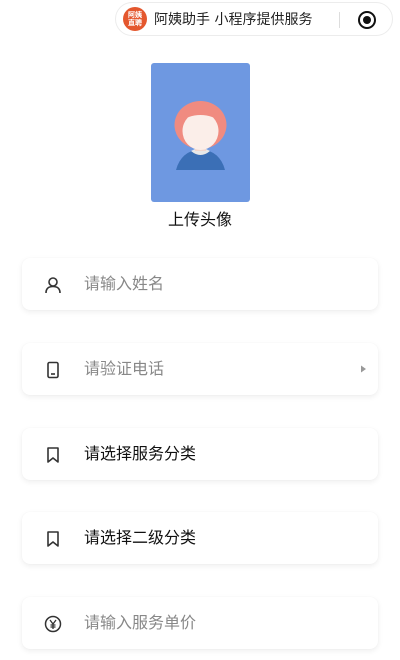 Image resolution: width=400 pixels, height=660 pixels. What do you see at coordinates (200, 369) in the screenshot?
I see `phone-field: 请验证电话` at bounding box center [200, 369].